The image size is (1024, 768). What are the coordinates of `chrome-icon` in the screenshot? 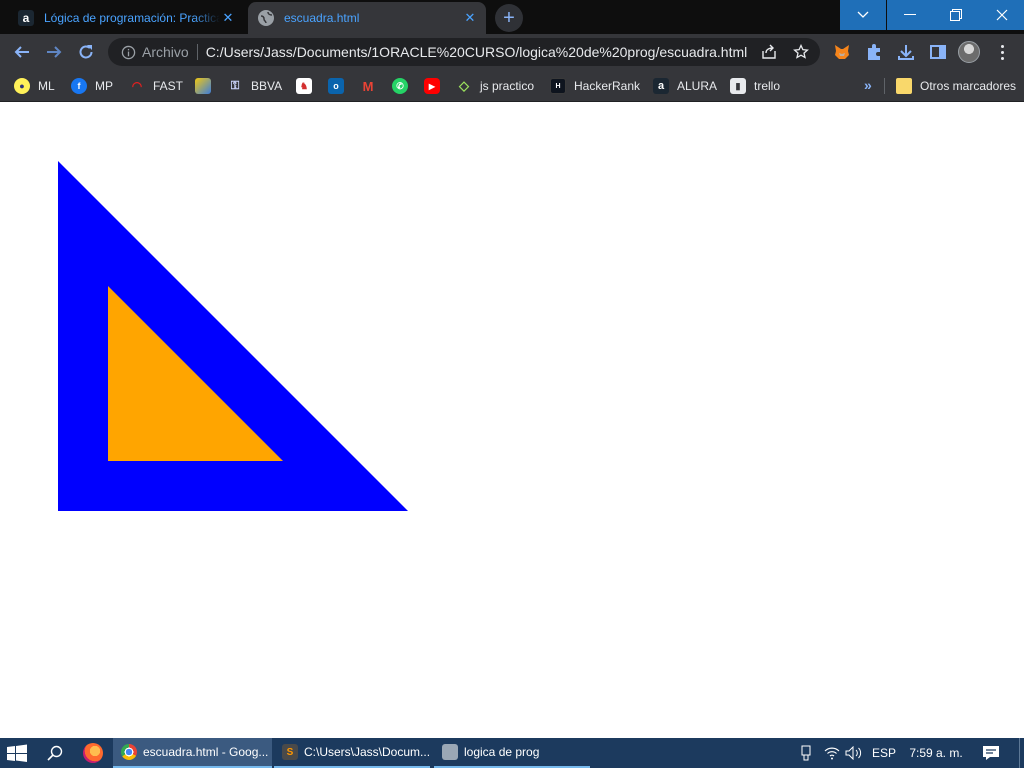 It's located at (129, 752).